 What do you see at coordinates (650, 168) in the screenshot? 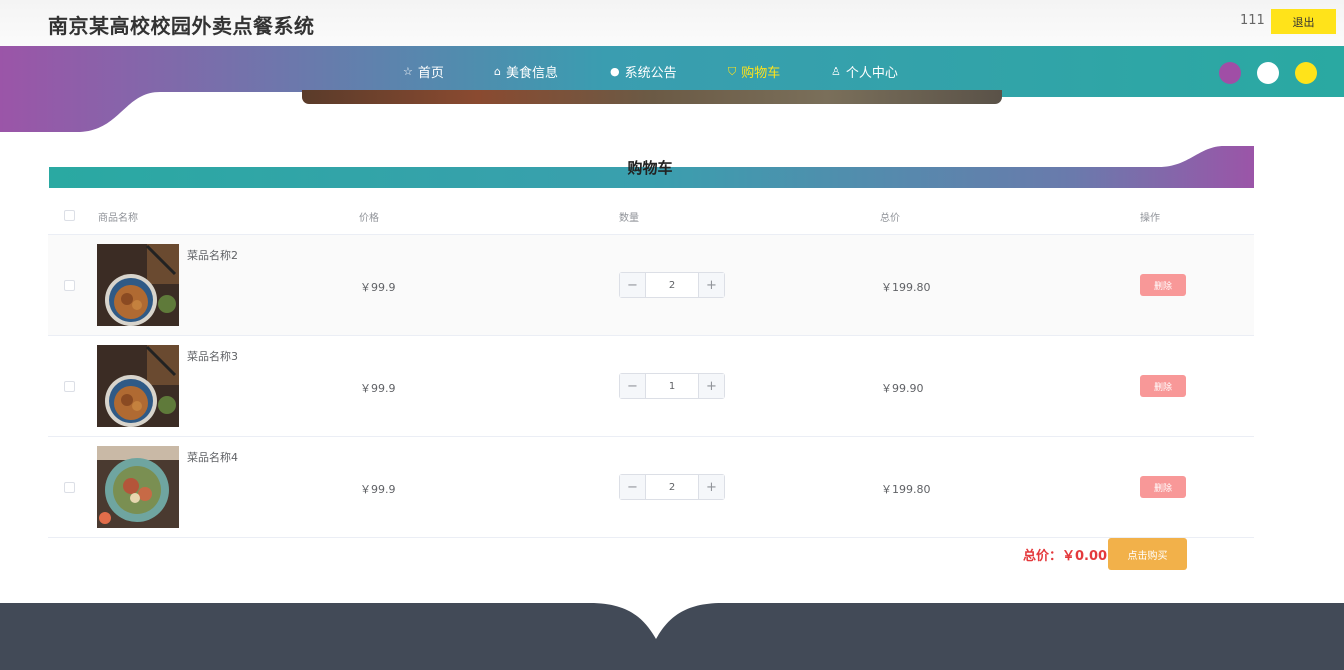
I see `section-title: 购物车` at bounding box center [650, 168].